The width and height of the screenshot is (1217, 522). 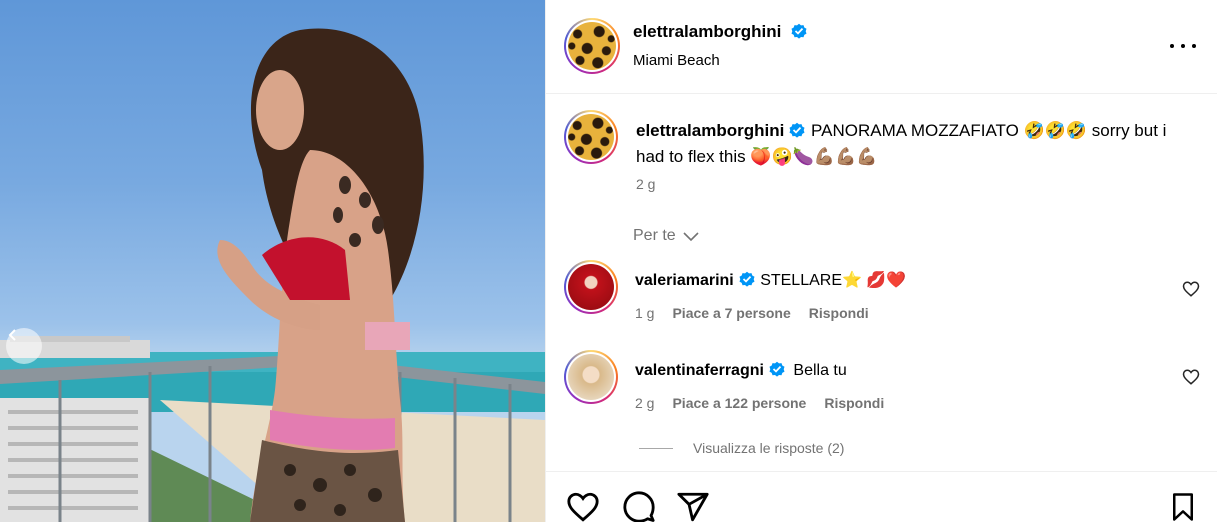 I want to click on comments-sort-dropdown: Per te, so click(x=666, y=236).